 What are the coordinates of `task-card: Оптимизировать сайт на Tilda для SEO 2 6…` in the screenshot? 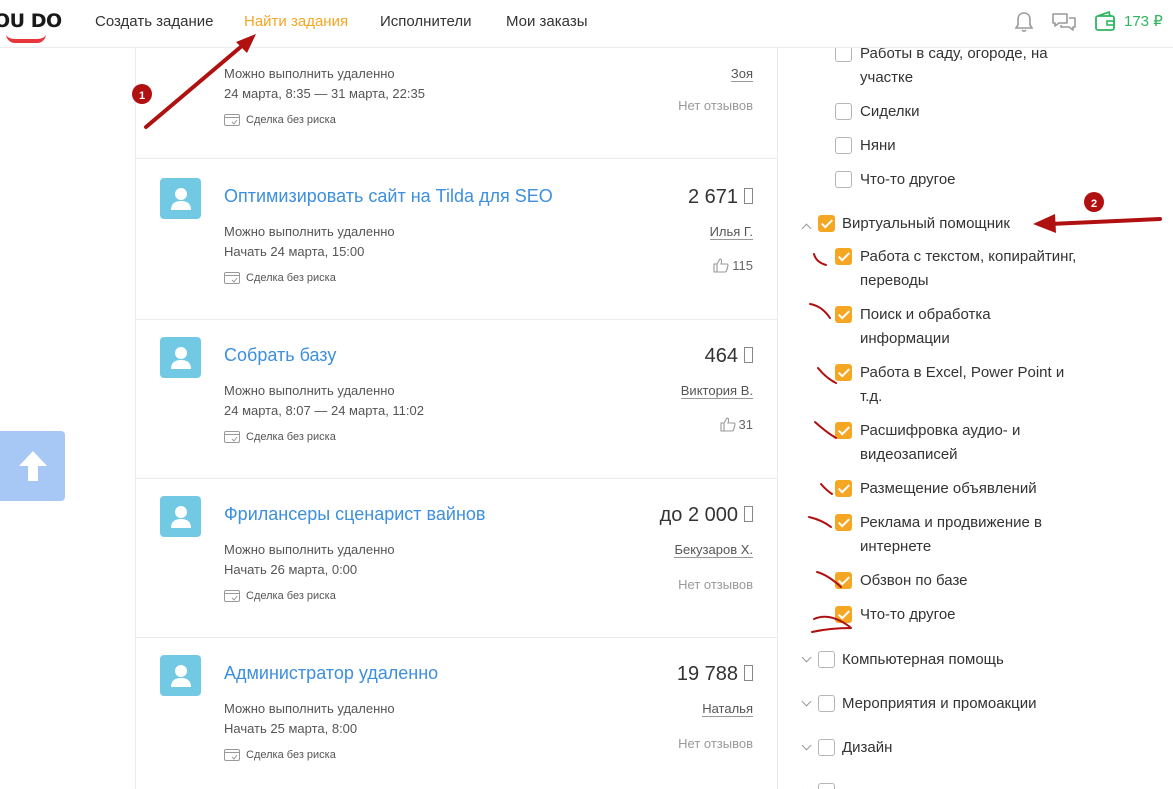 It's located at (456, 240).